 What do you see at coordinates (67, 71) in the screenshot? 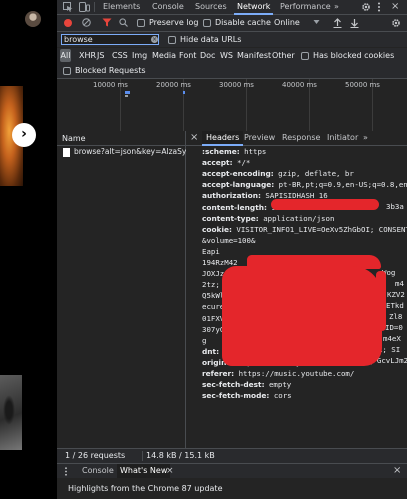
I see `blocked-requests-checkbox` at bounding box center [67, 71].